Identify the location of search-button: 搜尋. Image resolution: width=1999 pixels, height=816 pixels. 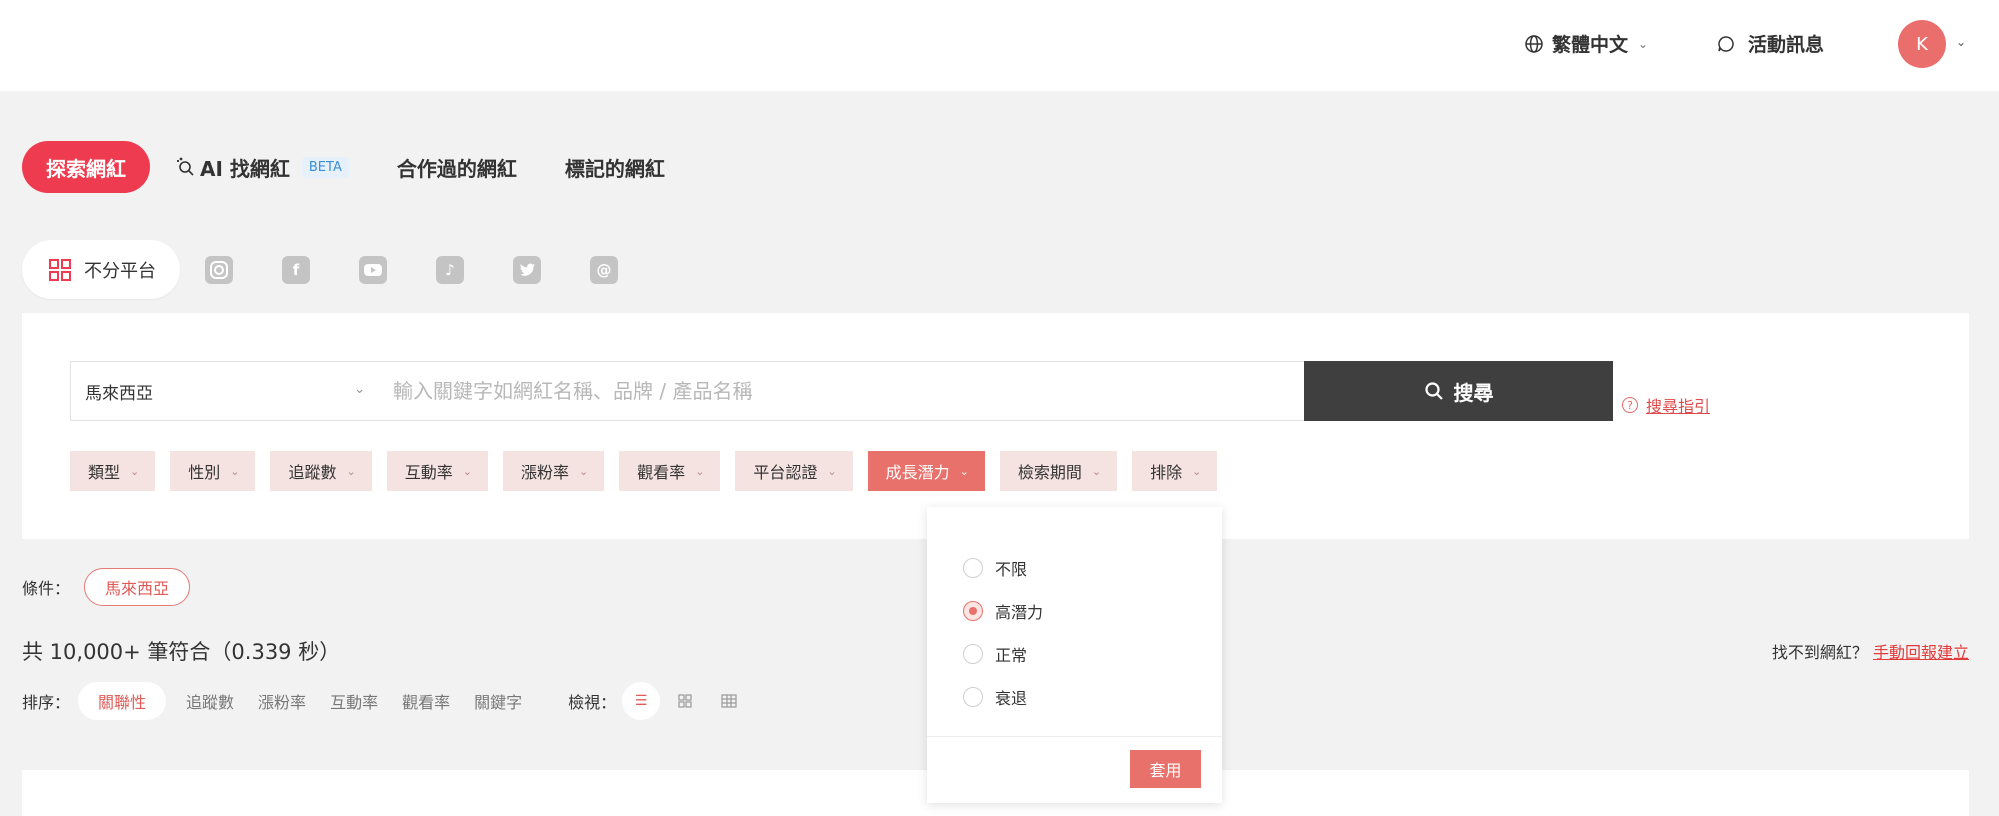
(1458, 391).